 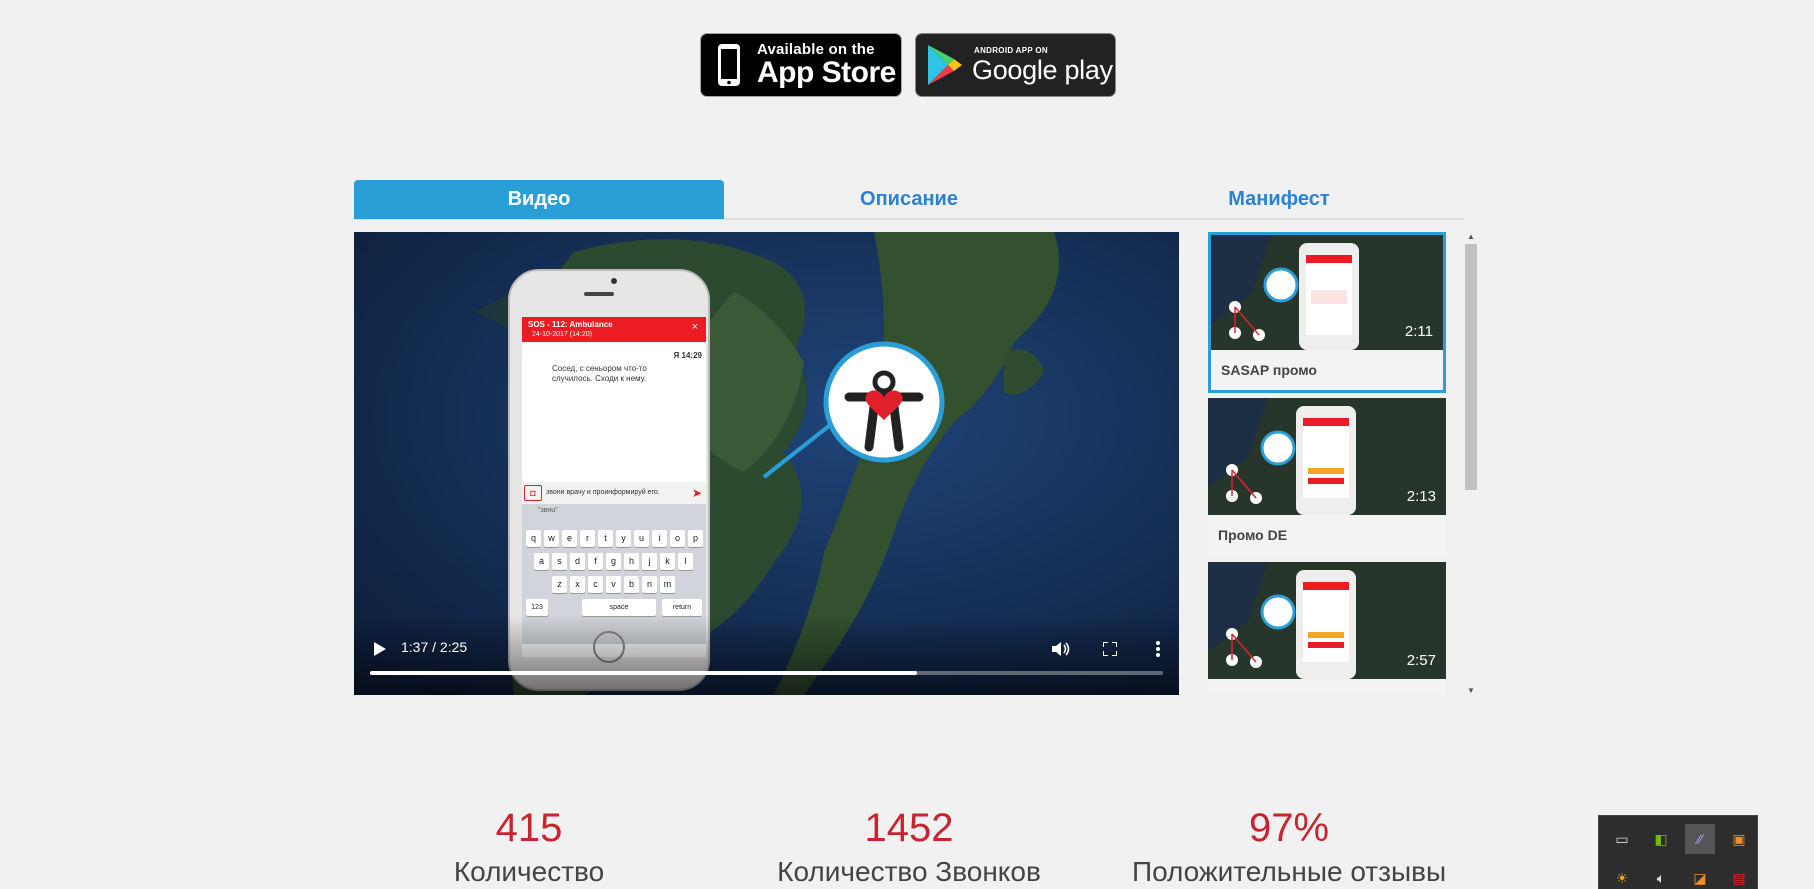 I want to click on phone-key: l, so click(x=685, y=561).